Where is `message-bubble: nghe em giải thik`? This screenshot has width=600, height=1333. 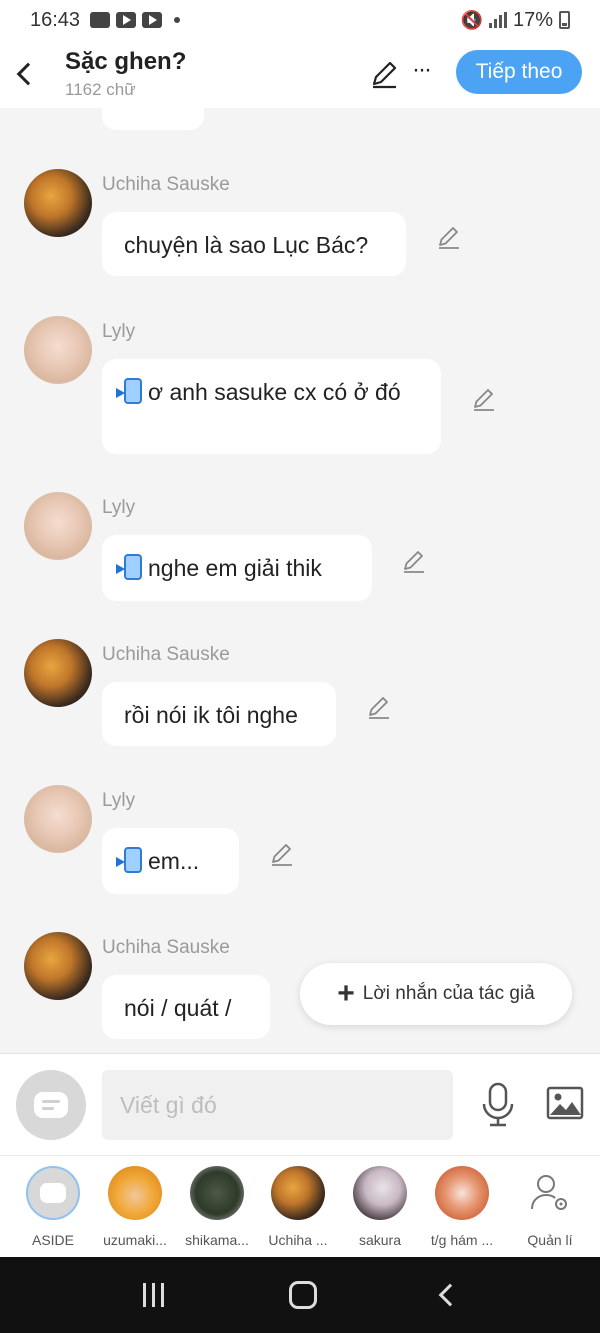
message-bubble: nghe em giải thik is located at coordinates (237, 568).